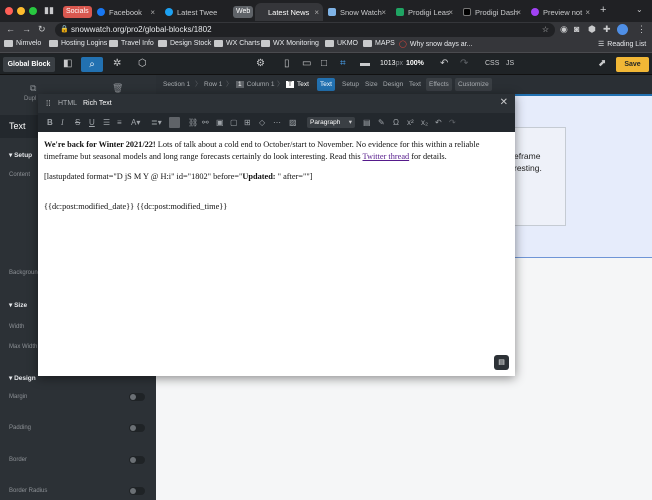 The width and height of the screenshot is (652, 500). What do you see at coordinates (545, 30) in the screenshot?
I see `bookmark-star-icon: ☆` at bounding box center [545, 30].